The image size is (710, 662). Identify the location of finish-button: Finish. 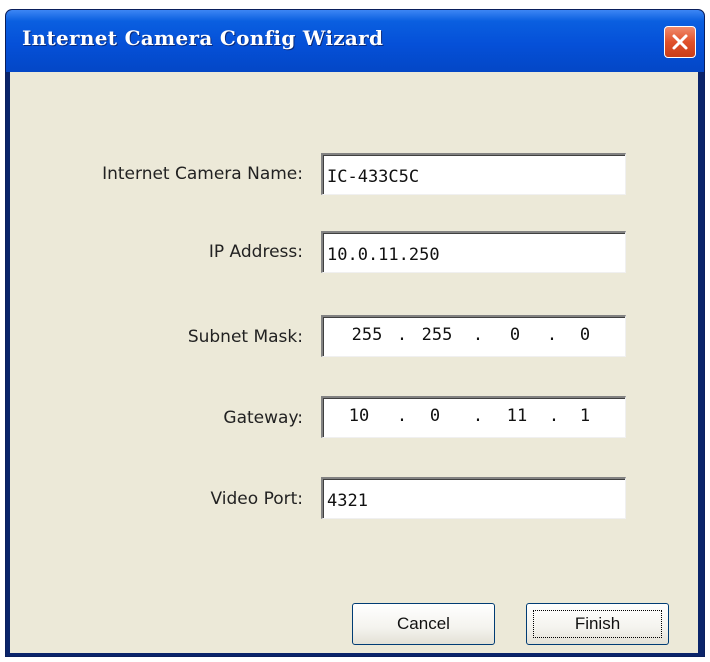
(597, 624).